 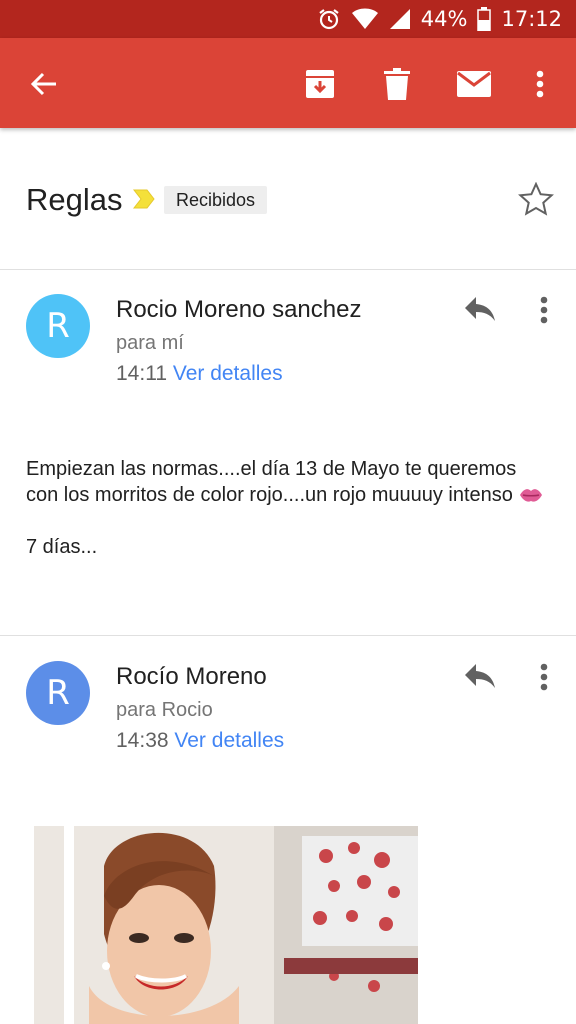 I want to click on kiss-emoji-icon, so click(x=531, y=495).